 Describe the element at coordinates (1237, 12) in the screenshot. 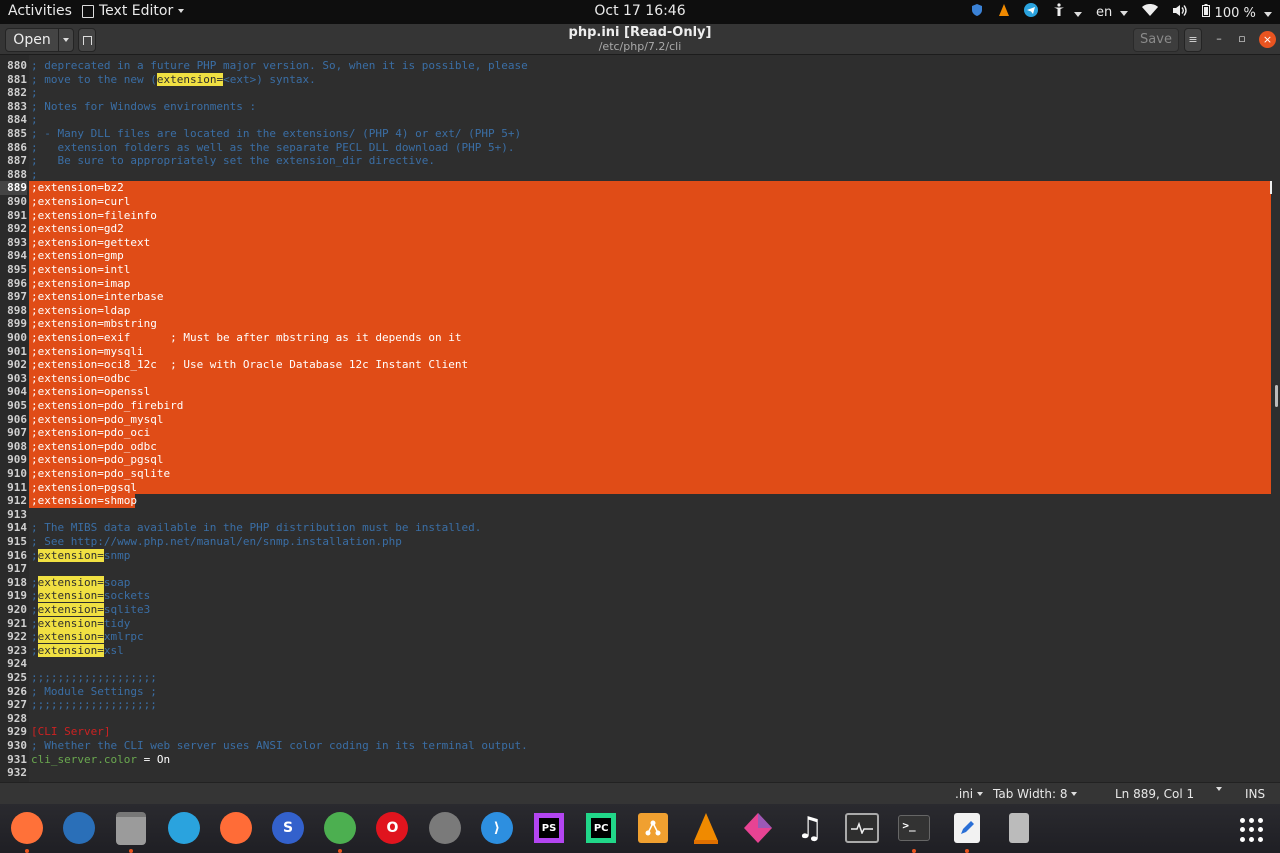

I see `battery-indicator: 100 %` at that location.